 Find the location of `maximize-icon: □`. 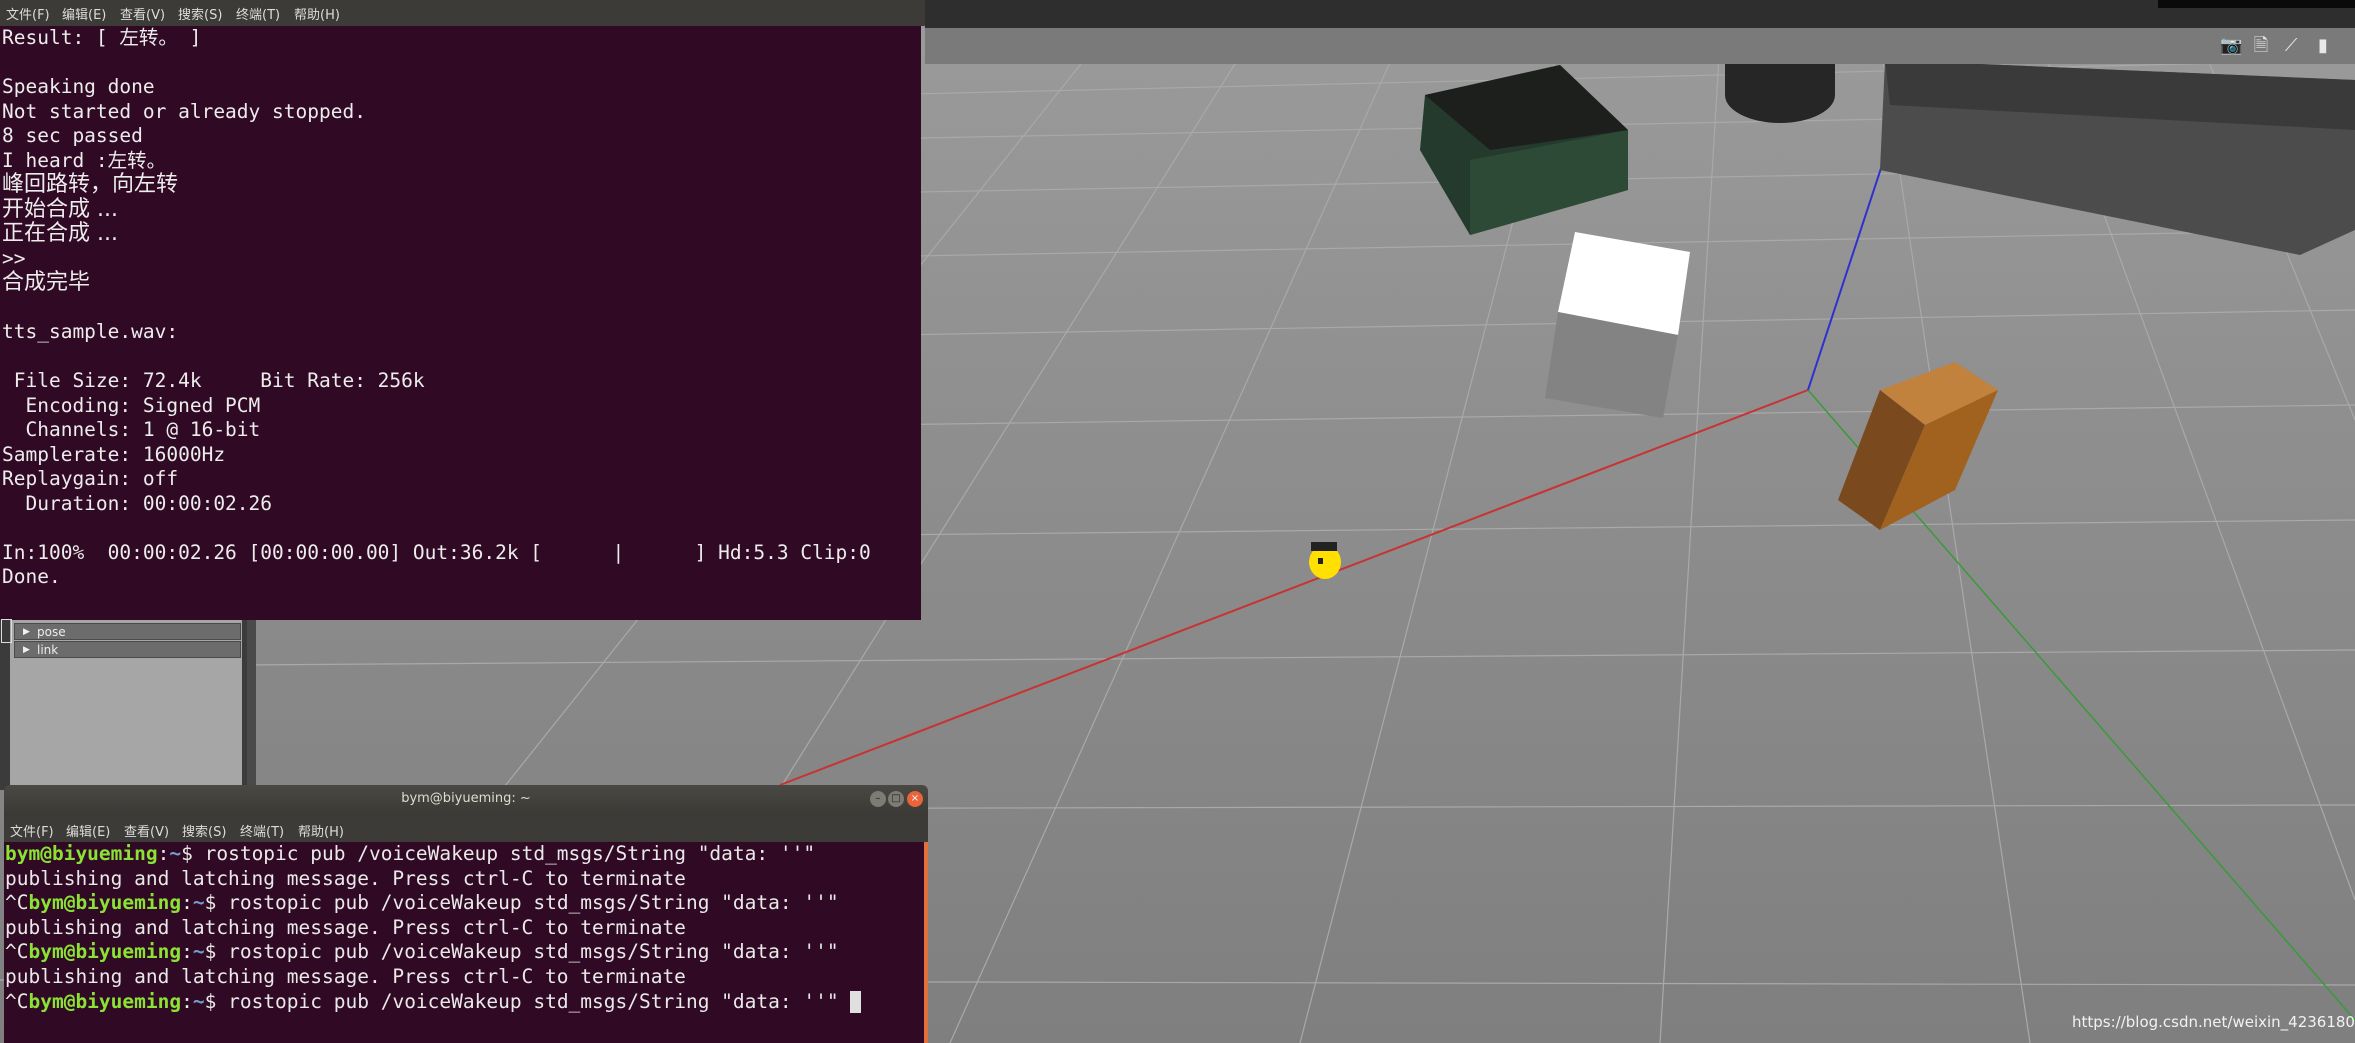

maximize-icon: □ is located at coordinates (896, 799).